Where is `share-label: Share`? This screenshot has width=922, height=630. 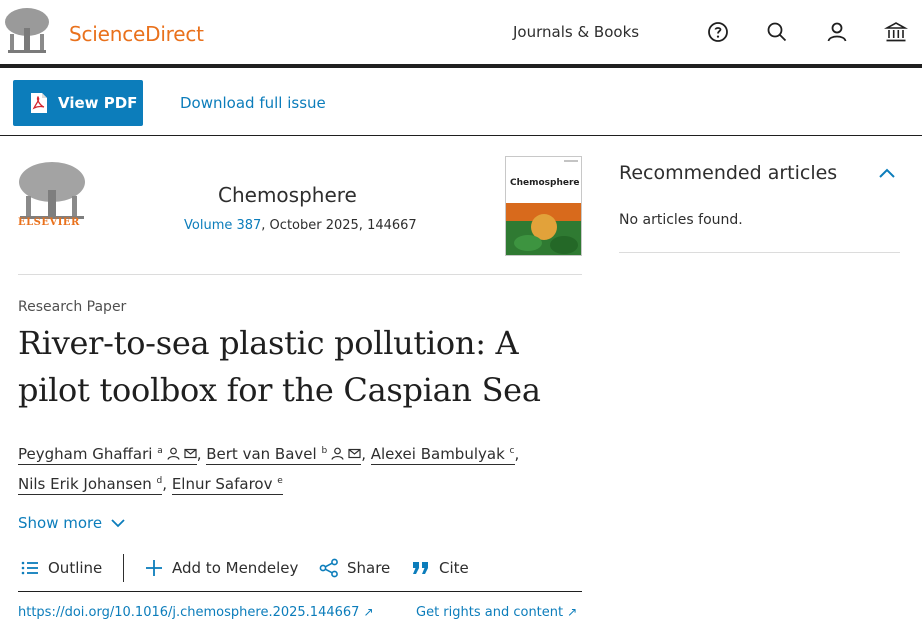
share-label: Share is located at coordinates (369, 568).